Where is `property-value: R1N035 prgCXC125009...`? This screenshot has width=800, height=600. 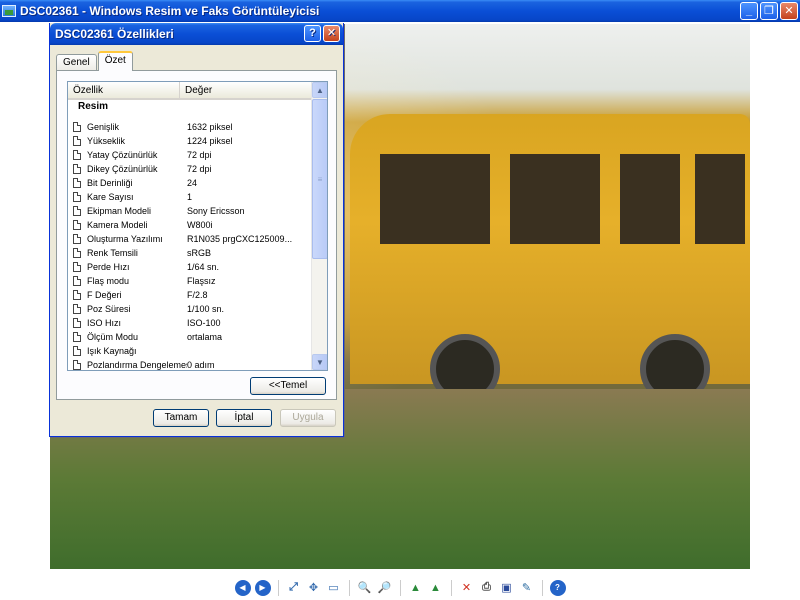 property-value: R1N035 prgCXC125009... is located at coordinates (240, 239).